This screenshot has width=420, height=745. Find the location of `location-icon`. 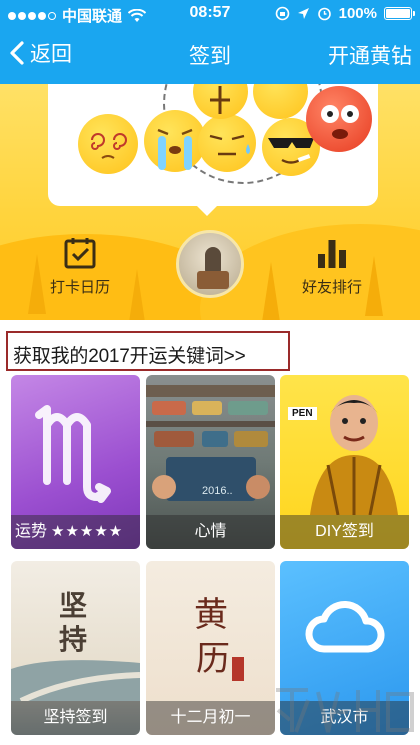

location-icon is located at coordinates (303, 13).